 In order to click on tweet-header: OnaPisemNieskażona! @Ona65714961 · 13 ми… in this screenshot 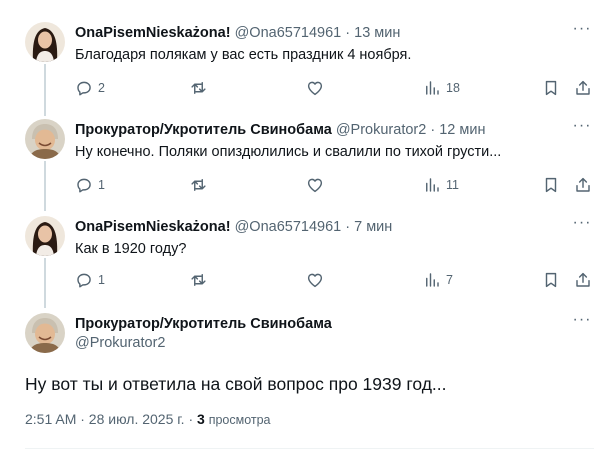, I will do `click(237, 33)`.